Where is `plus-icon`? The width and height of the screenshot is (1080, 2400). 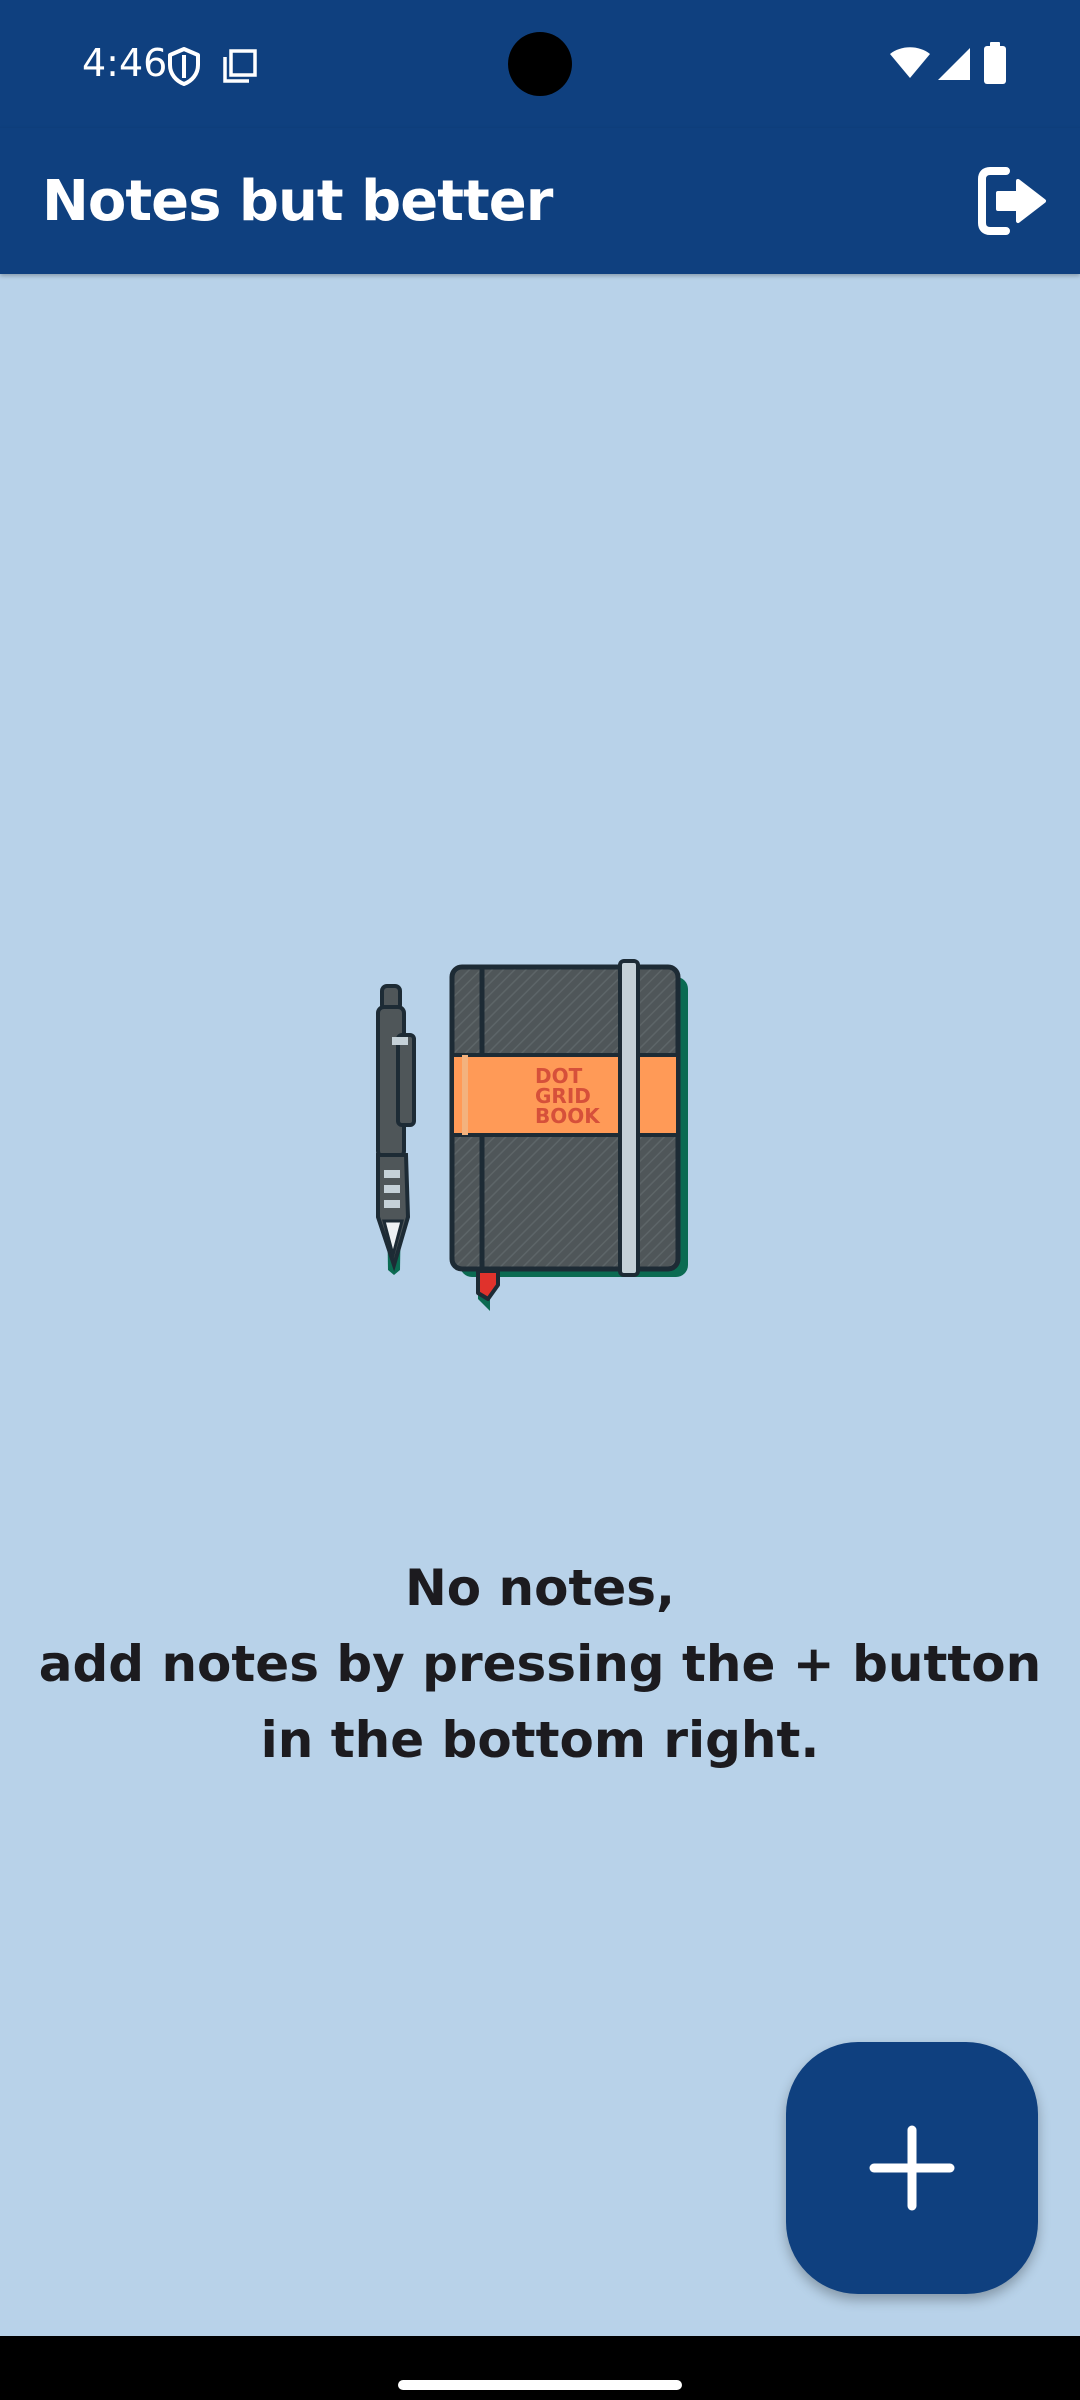 plus-icon is located at coordinates (912, 2168).